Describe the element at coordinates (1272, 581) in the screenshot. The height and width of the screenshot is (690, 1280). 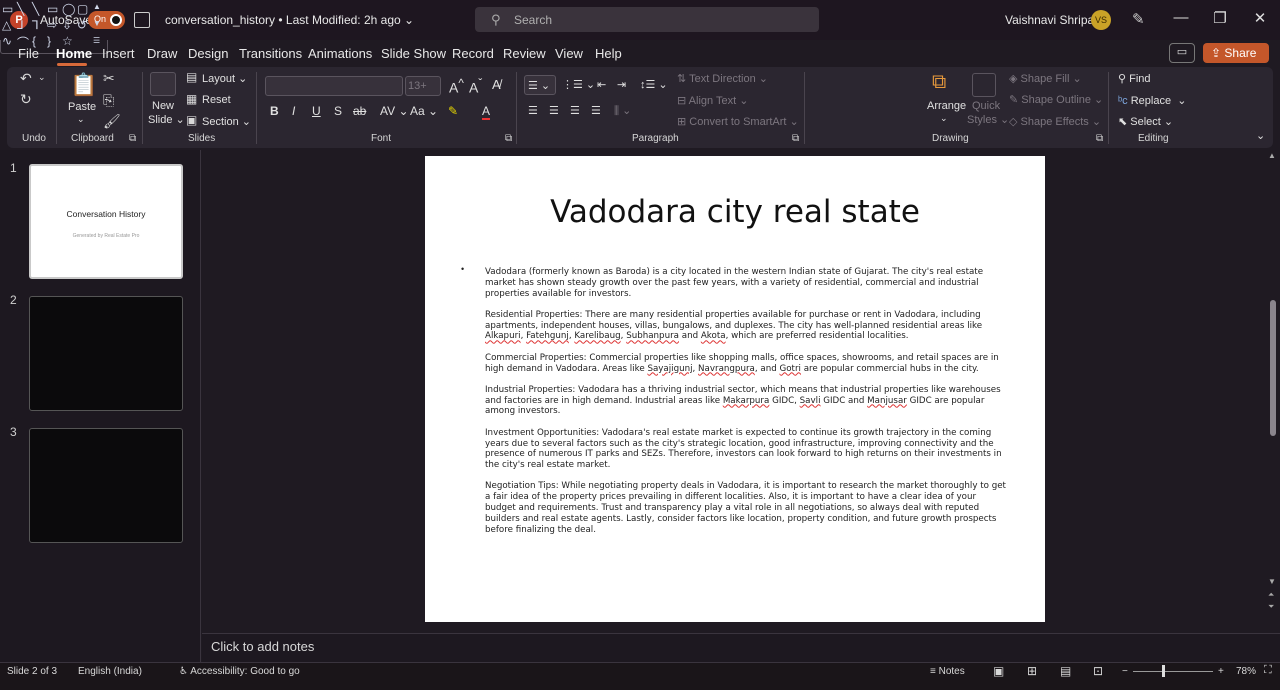
I see `scroll-down-icon: ▼` at that location.